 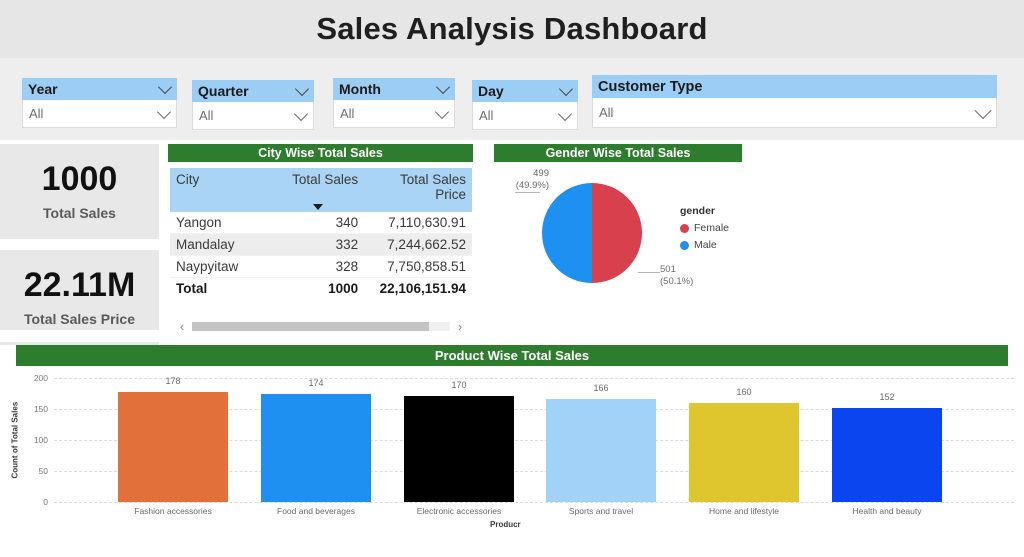 What do you see at coordinates (79, 285) in the screenshot?
I see `kpi-total-sales-price-value: 22.11M` at bounding box center [79, 285].